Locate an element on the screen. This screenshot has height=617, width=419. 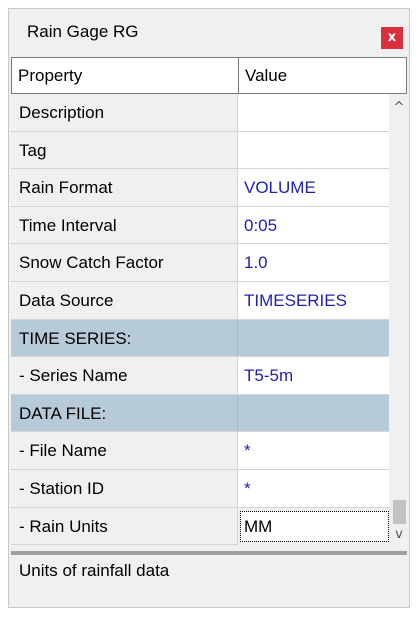
property-value: 0:05 is located at coordinates (313, 225).